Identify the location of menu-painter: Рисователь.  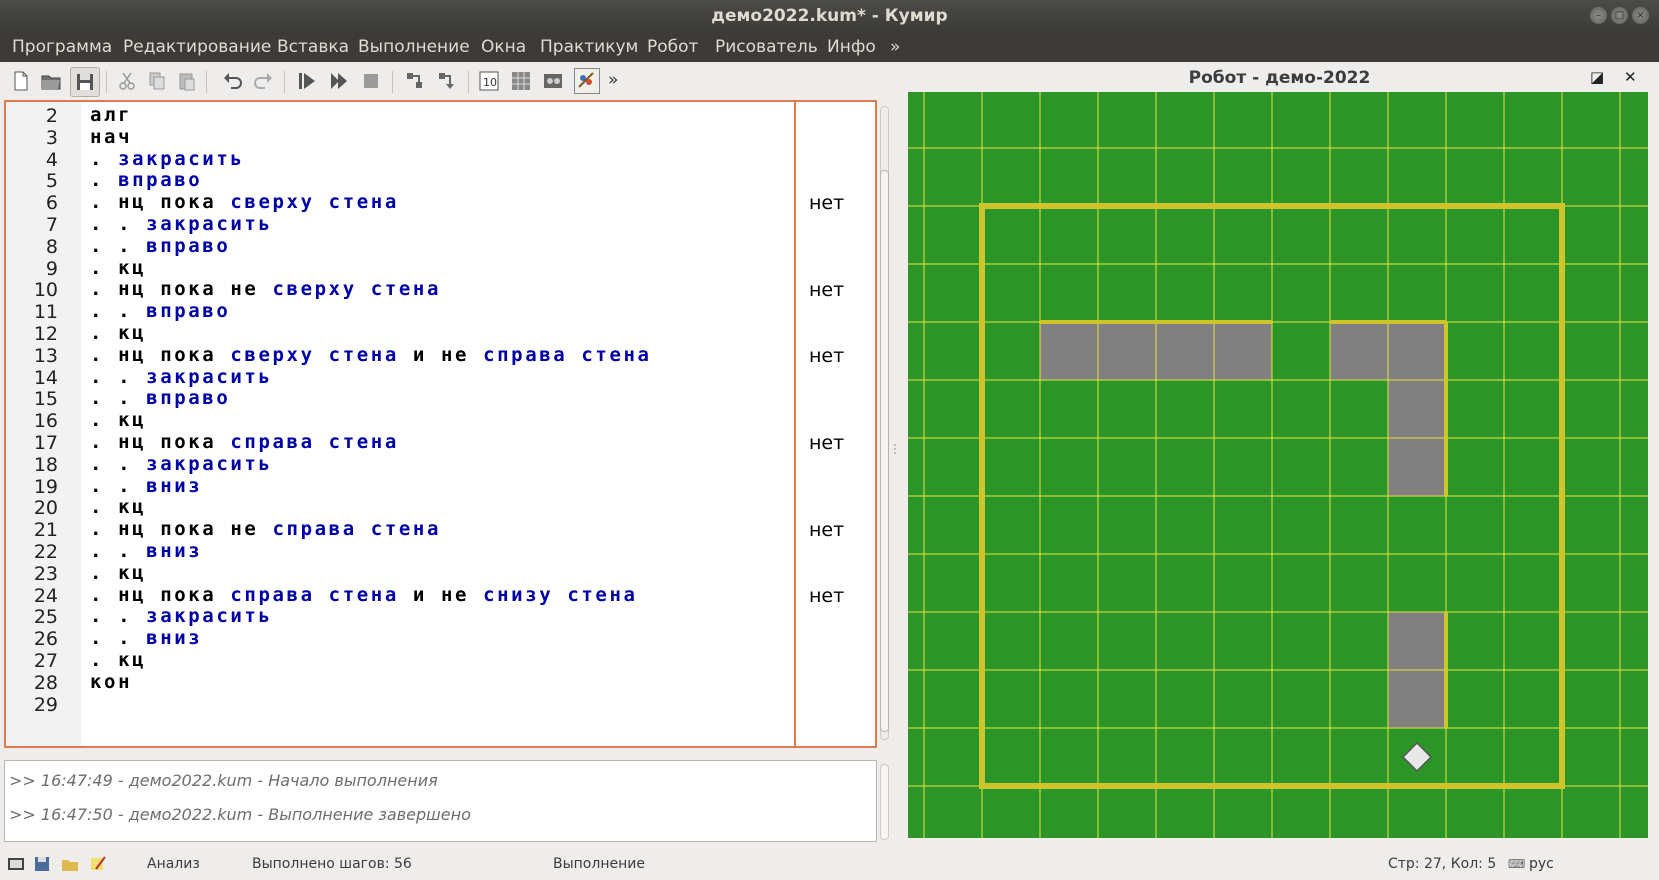
(766, 47).